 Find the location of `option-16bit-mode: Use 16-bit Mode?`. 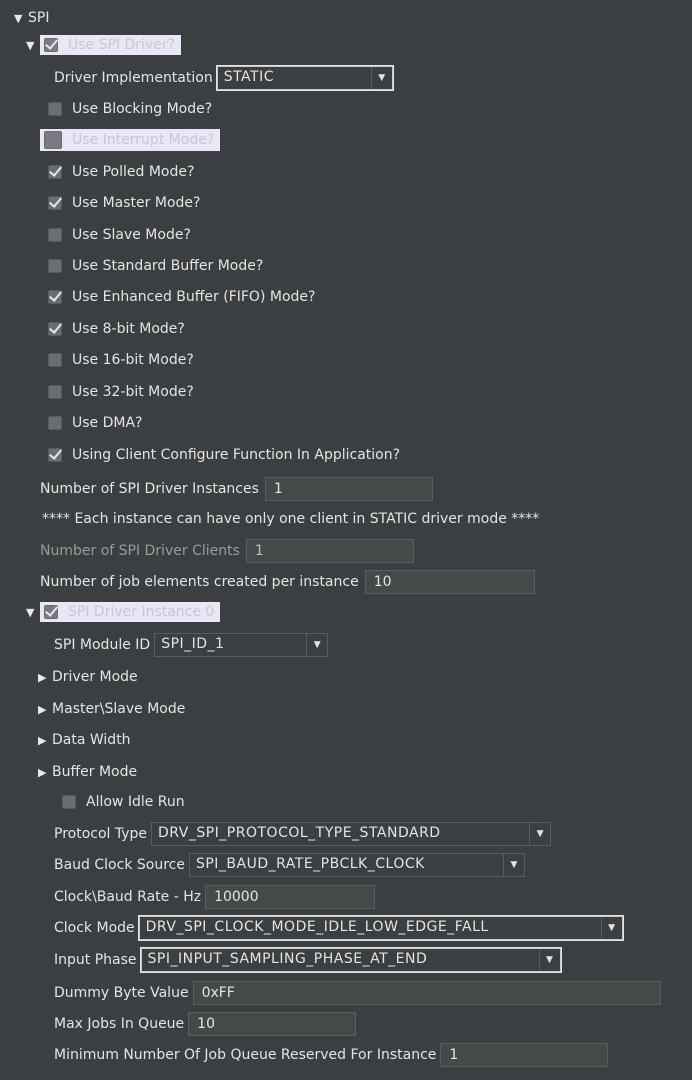

option-16bit-mode: Use 16-bit Mode? is located at coordinates (121, 360).